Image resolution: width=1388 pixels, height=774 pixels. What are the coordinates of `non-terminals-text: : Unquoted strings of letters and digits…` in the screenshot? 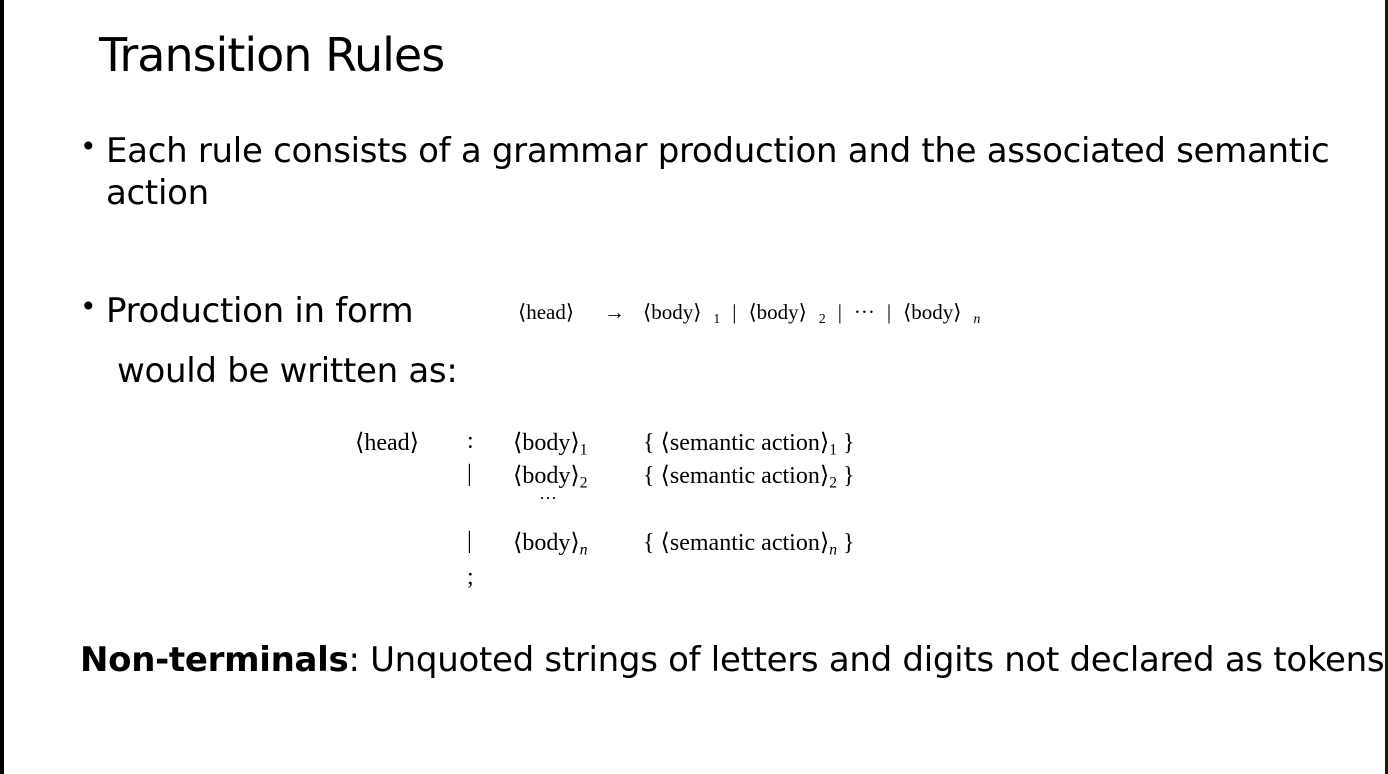 It's located at (866, 660).